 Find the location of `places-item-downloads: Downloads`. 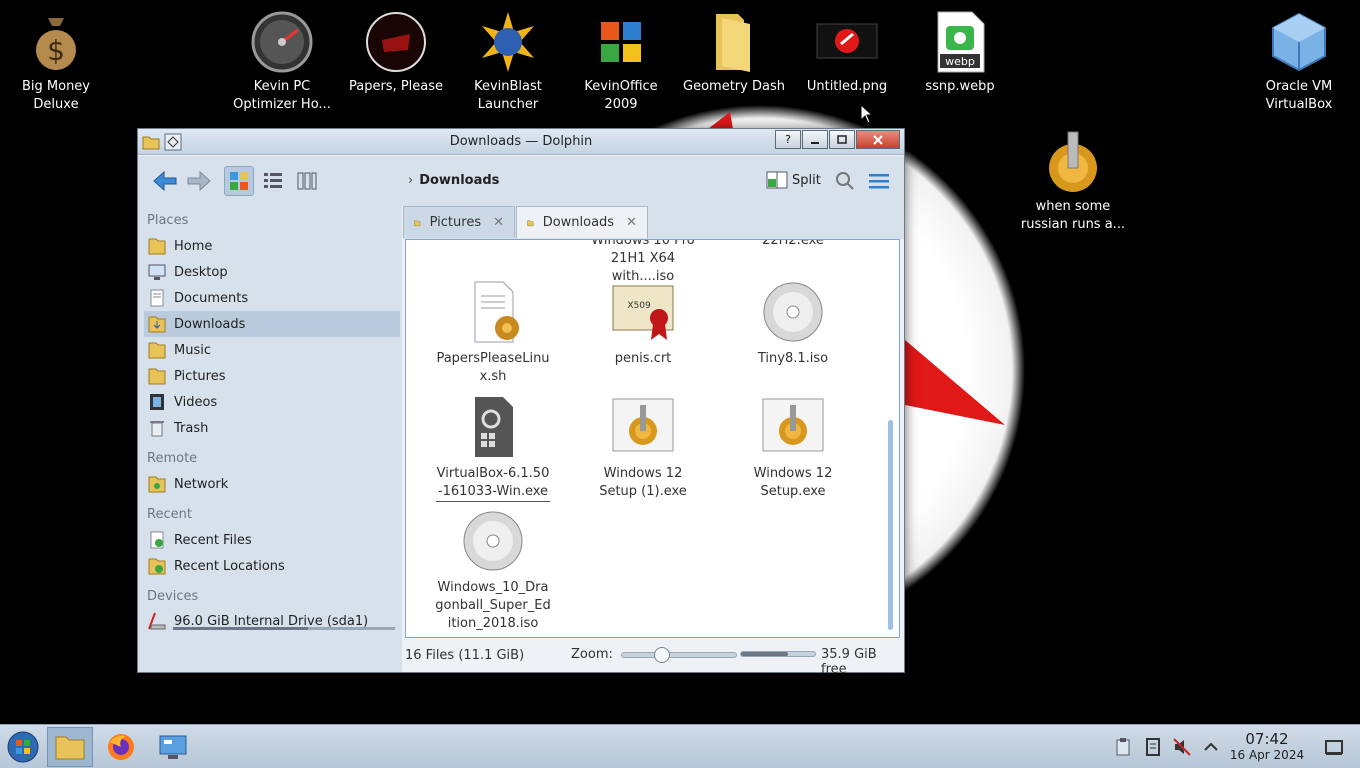

places-item-downloads: Downloads is located at coordinates (272, 324).